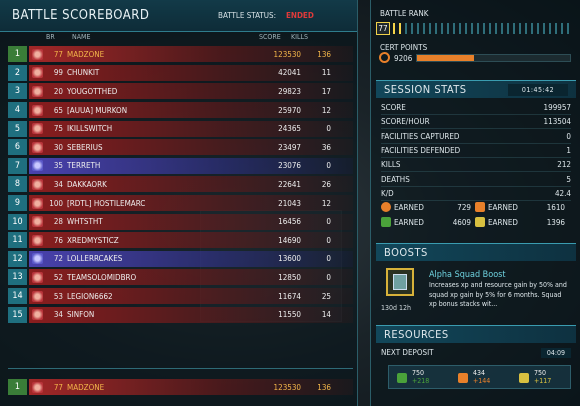 Image resolution: width=580 pixels, height=406 pixels. Describe the element at coordinates (17, 72) in the screenshot. I see `row-position: 2` at that location.